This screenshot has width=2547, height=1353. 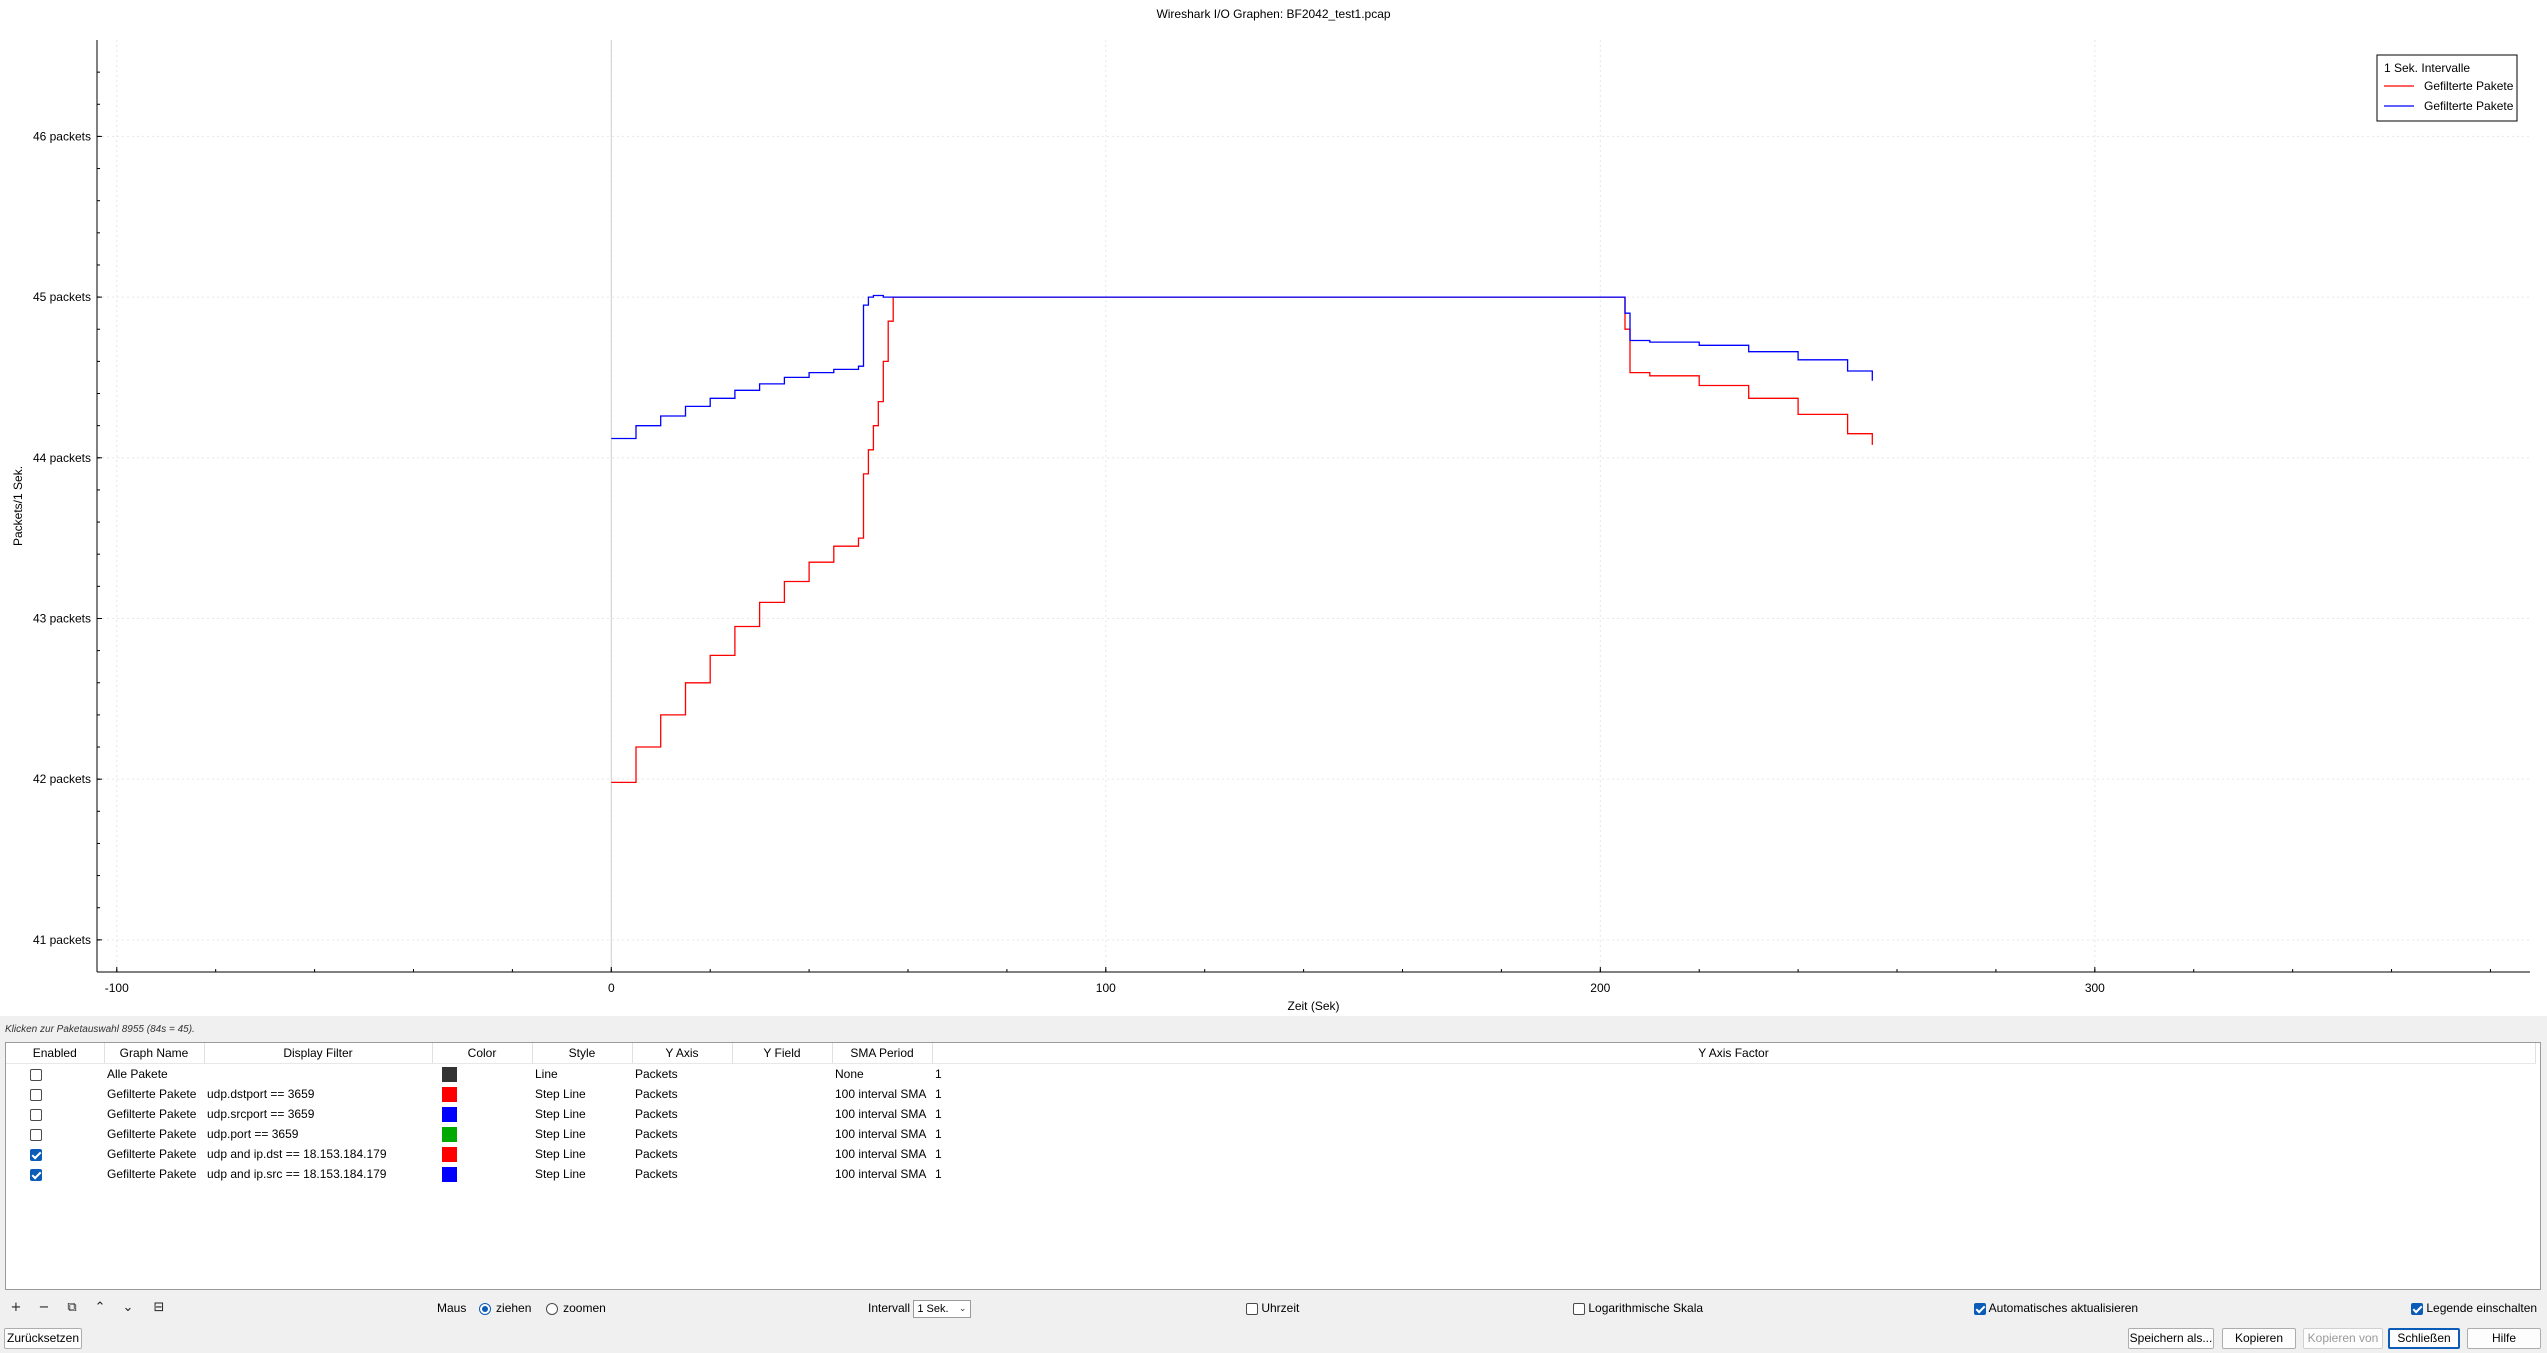 What do you see at coordinates (2504, 1338) in the screenshot?
I see `help-button: Hilfe` at bounding box center [2504, 1338].